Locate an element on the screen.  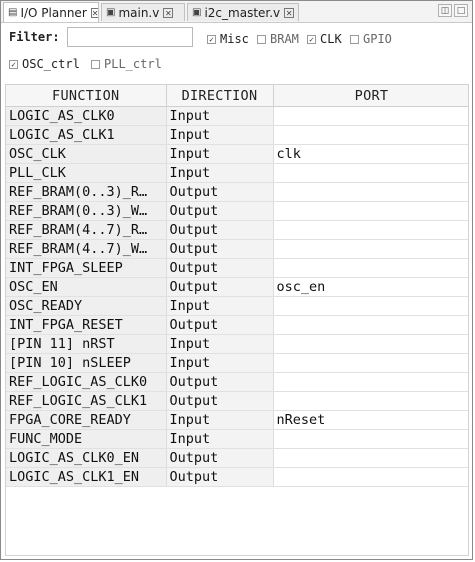
table-row: REF_BRAM(4..7)_W… Output is located at coordinates (237, 249).